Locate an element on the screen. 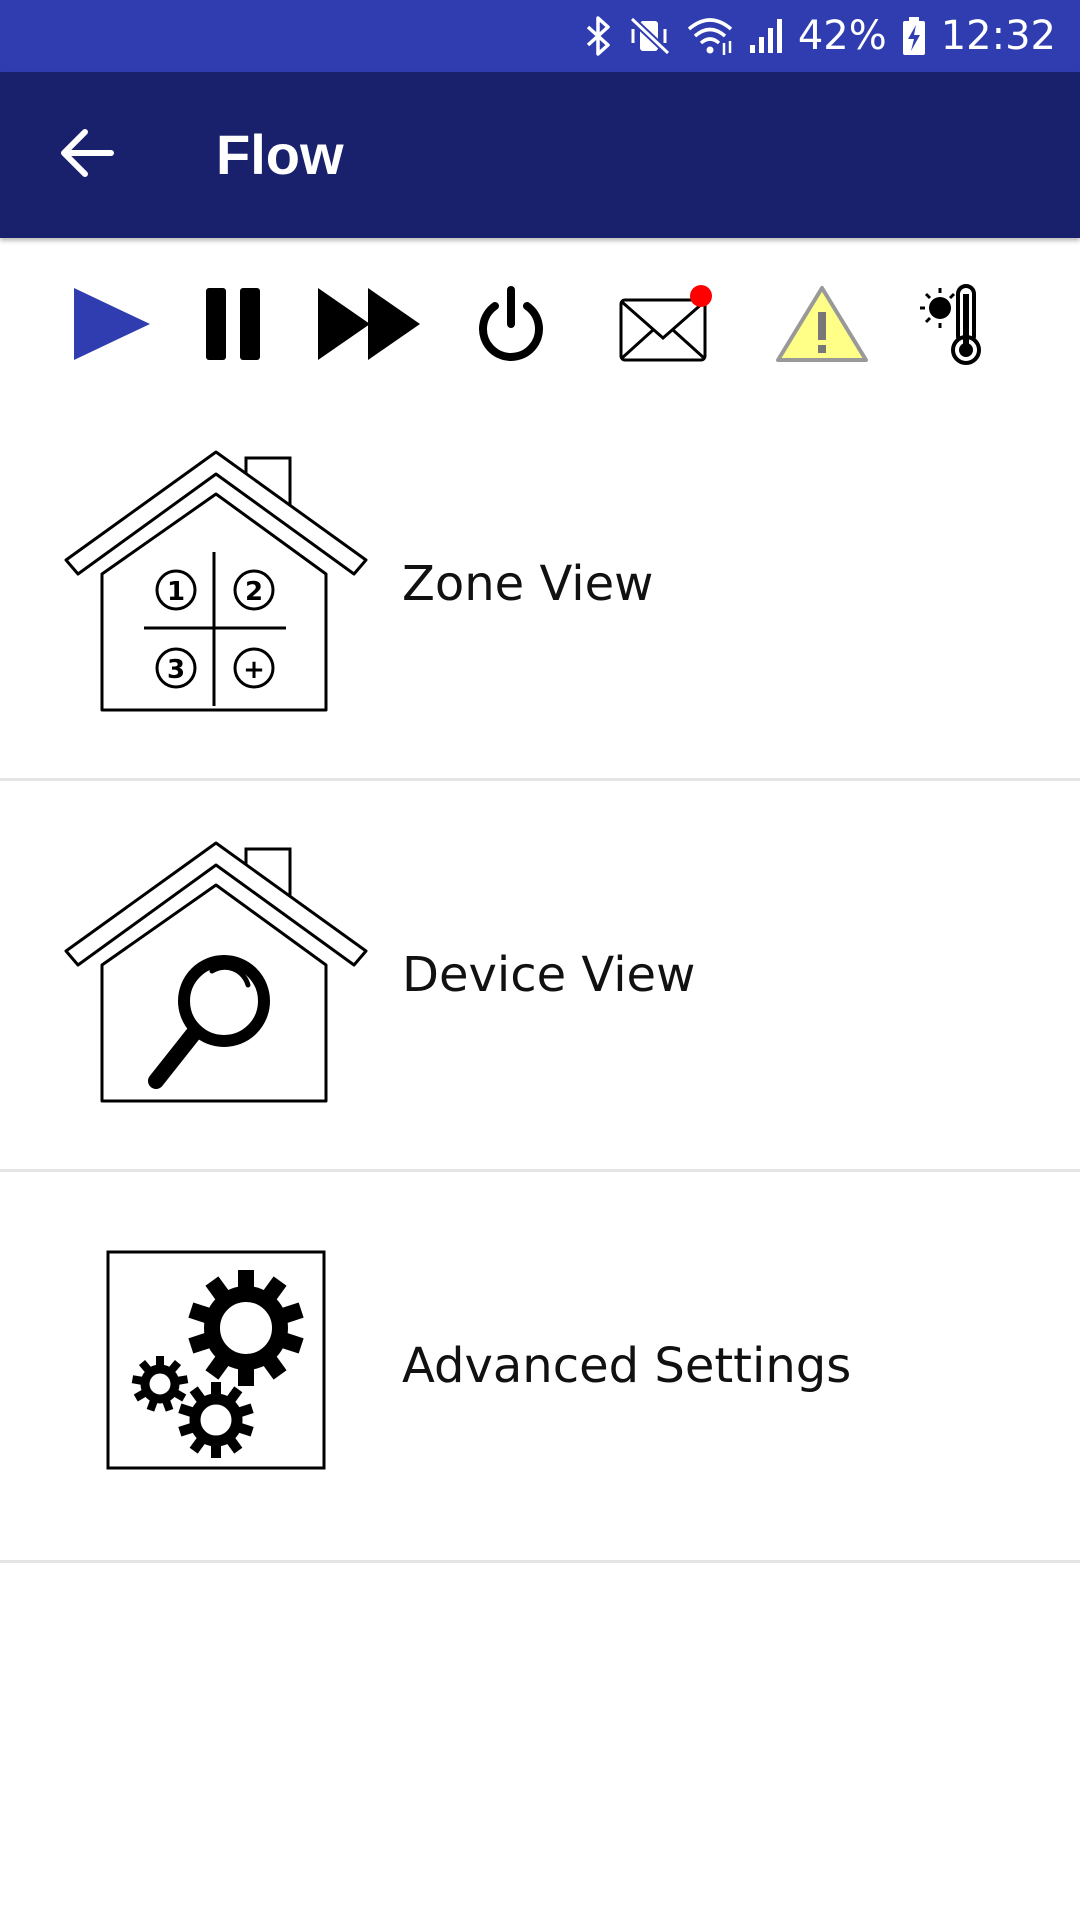  temperature-button is located at coordinates (958, 326).